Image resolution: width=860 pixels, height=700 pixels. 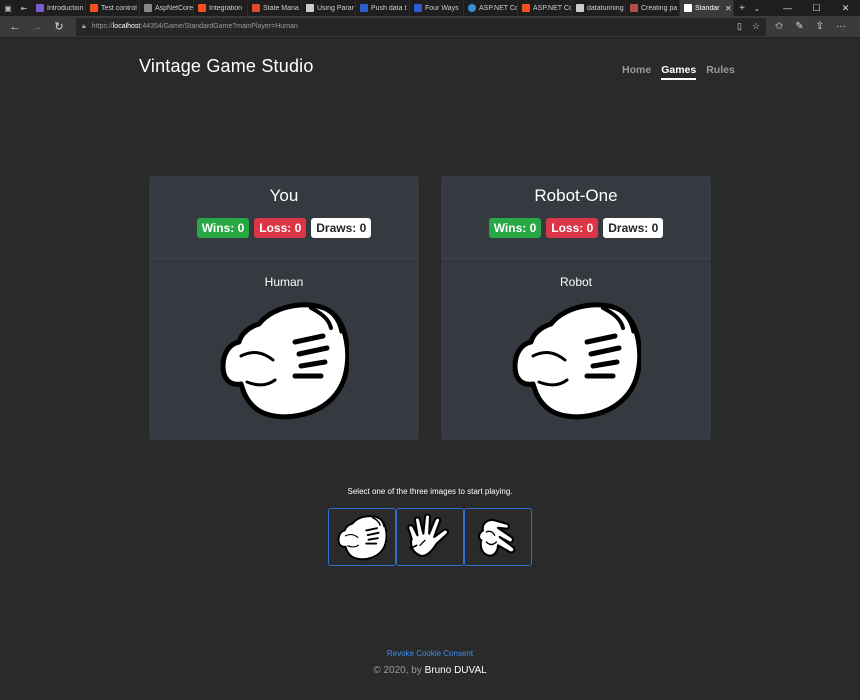 What do you see at coordinates (8, 8) in the screenshot?
I see `window-menu-icon: ▣` at bounding box center [8, 8].